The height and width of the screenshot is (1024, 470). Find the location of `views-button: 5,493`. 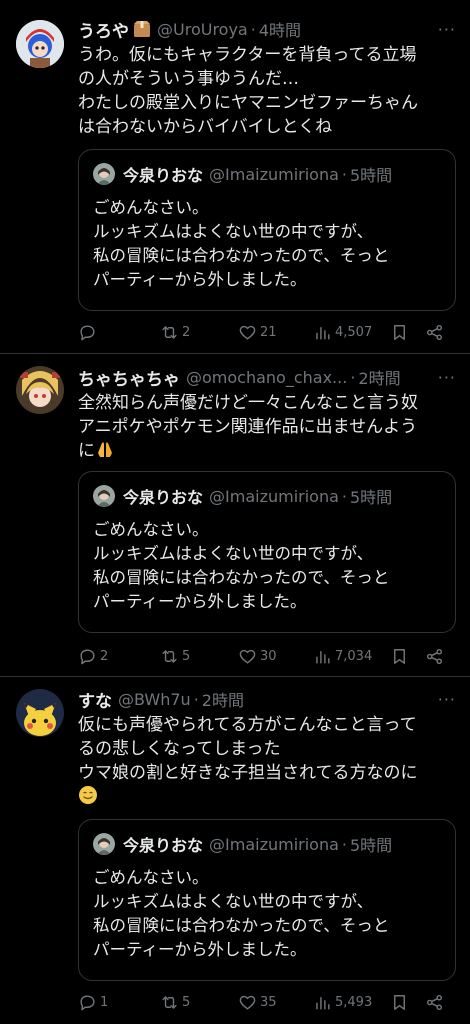

views-button: 5,493 is located at coordinates (342, 1002).